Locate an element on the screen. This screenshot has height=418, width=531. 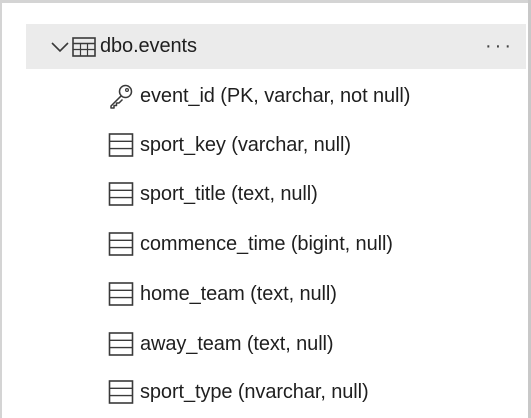
table-label: dbo.events is located at coordinates (148, 46).